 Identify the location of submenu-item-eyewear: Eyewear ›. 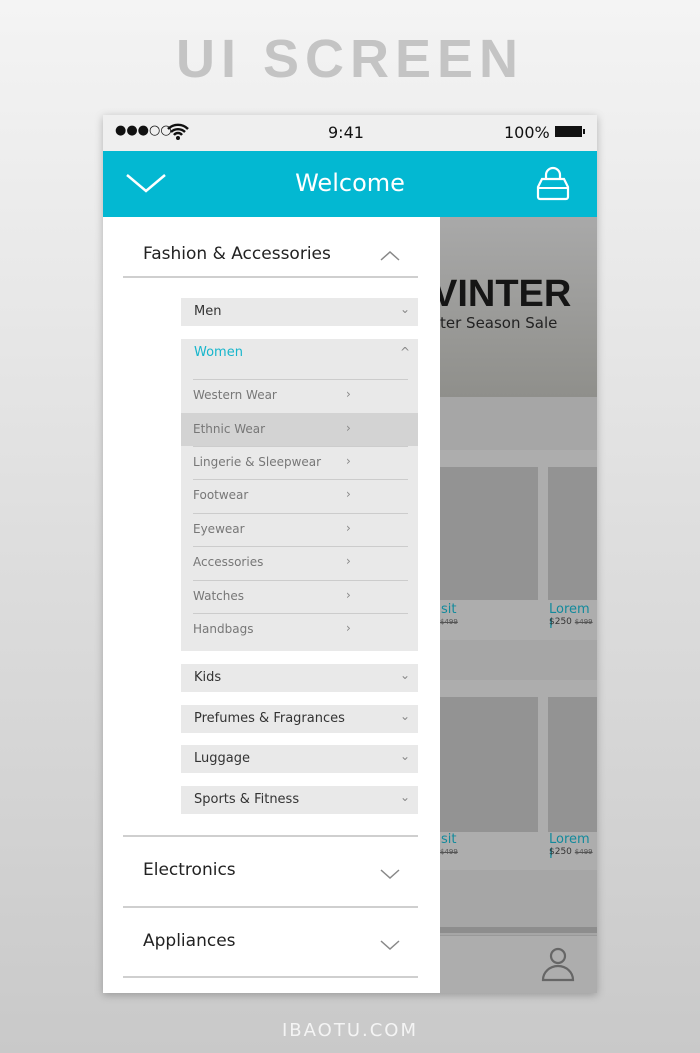
(299, 529).